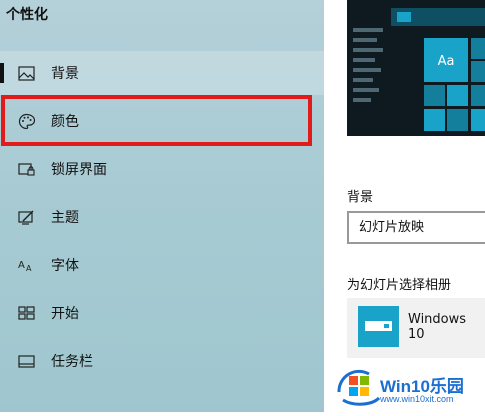 Image resolution: width=485 pixels, height=416 pixels. Describe the element at coordinates (162, 313) in the screenshot. I see `sidebar-item-start: 开始` at that location.